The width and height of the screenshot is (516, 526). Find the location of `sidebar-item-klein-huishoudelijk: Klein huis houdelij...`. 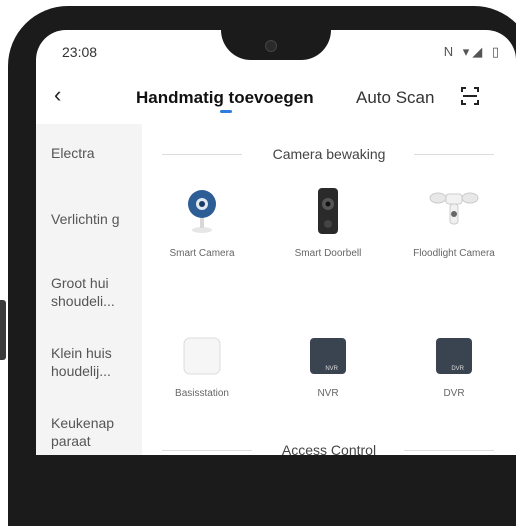

sidebar-item-klein-huishoudelijk: Klein huis houdelij... is located at coordinates (93, 362).